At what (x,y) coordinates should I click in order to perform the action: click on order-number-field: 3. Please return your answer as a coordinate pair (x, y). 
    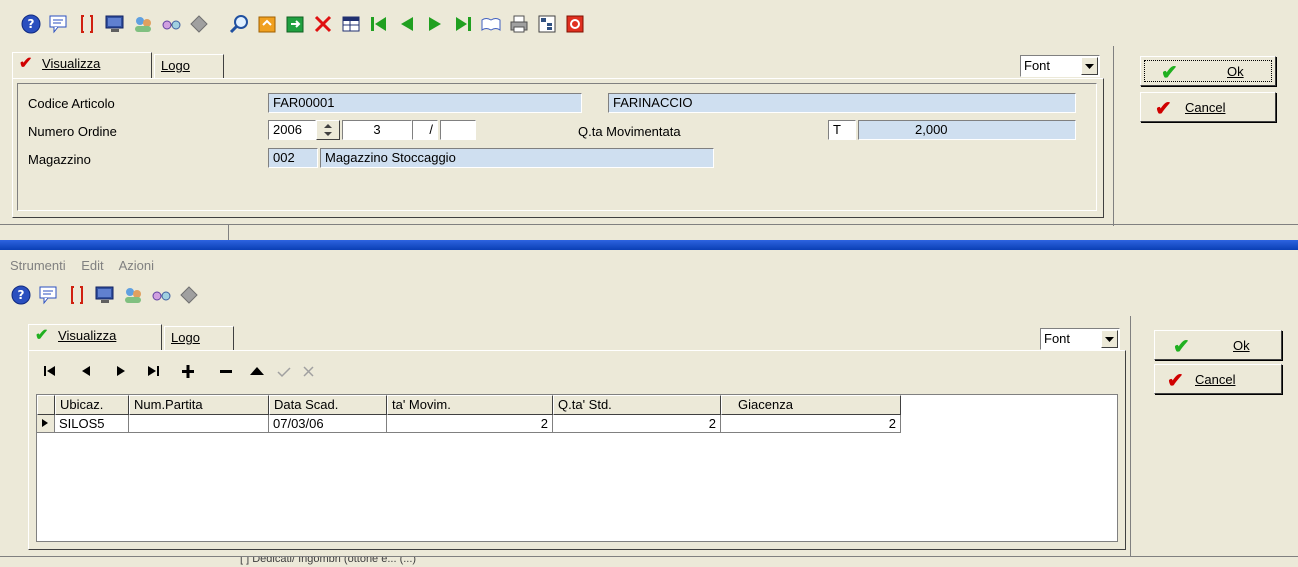
    Looking at the image, I should click on (377, 130).